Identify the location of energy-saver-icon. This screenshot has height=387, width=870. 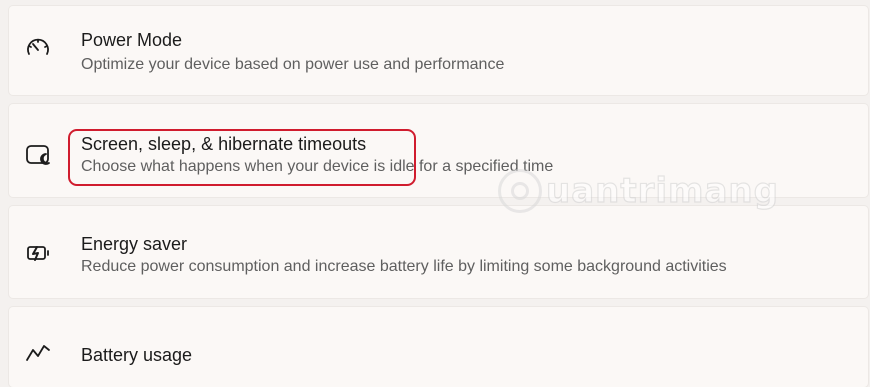
(38, 253).